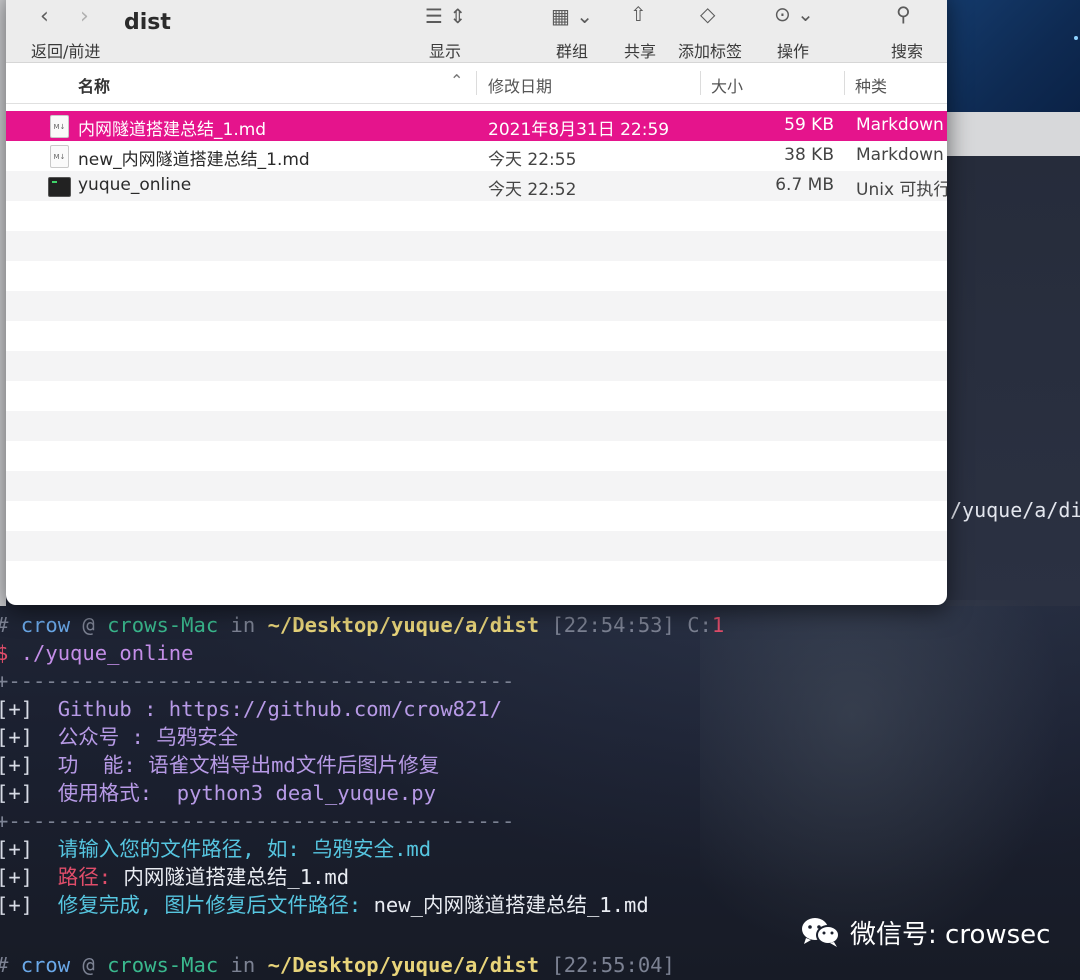  What do you see at coordinates (638, 14) in the screenshot?
I see `share-icon: ⇧` at bounding box center [638, 14].